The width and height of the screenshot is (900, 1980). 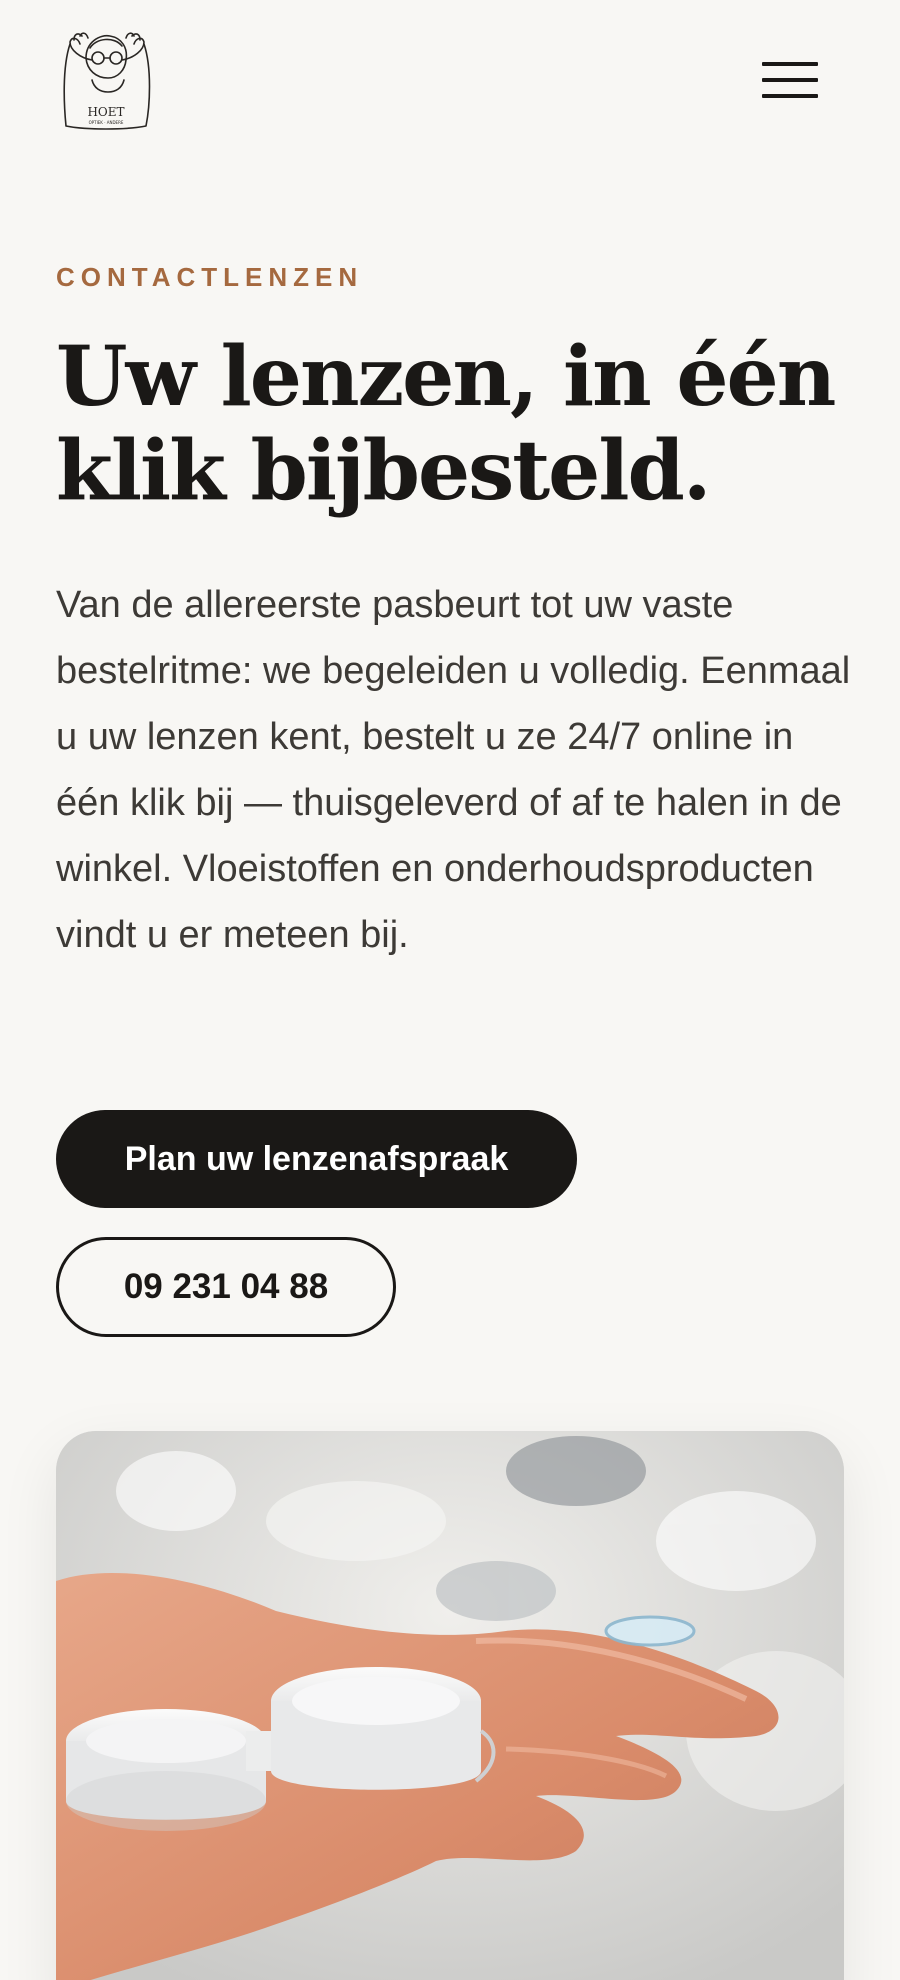 What do you see at coordinates (226, 1287) in the screenshot?
I see `phone-button: 09 231 04 88` at bounding box center [226, 1287].